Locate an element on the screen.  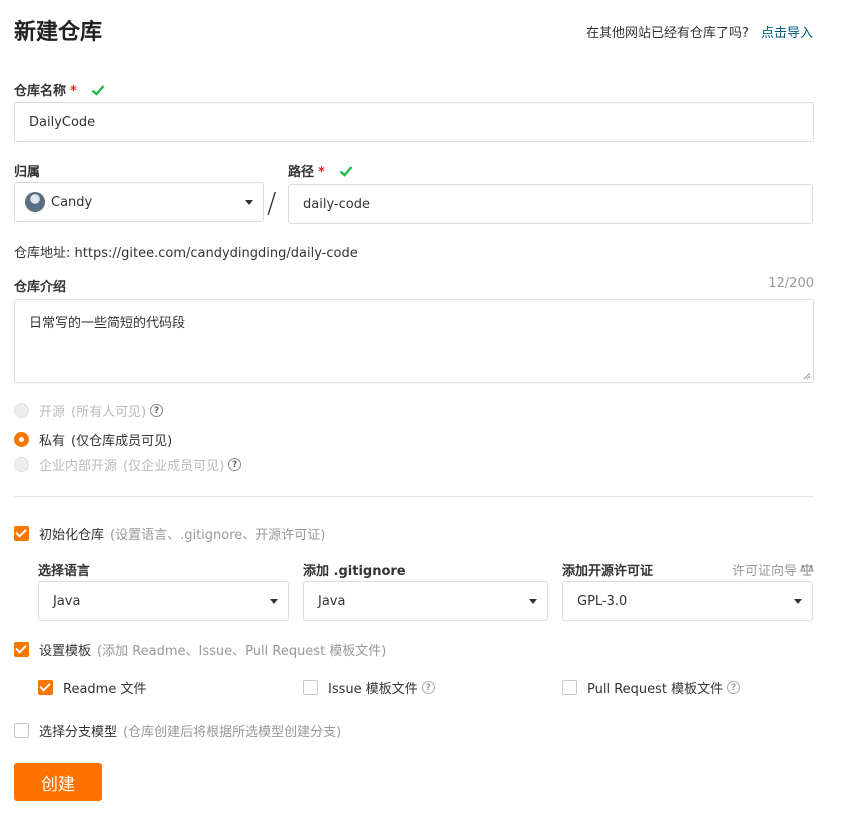
visibility-option-private: 私有 (仅仓库成员可见) is located at coordinates (93, 439).